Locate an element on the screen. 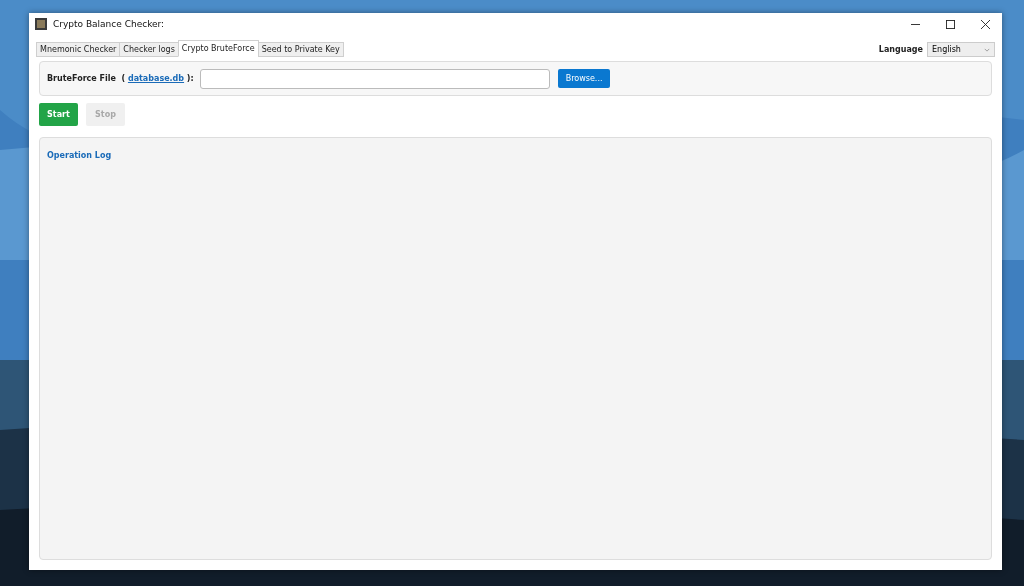 Image resolution: width=1024 pixels, height=586 pixels. close-icon is located at coordinates (985, 24).